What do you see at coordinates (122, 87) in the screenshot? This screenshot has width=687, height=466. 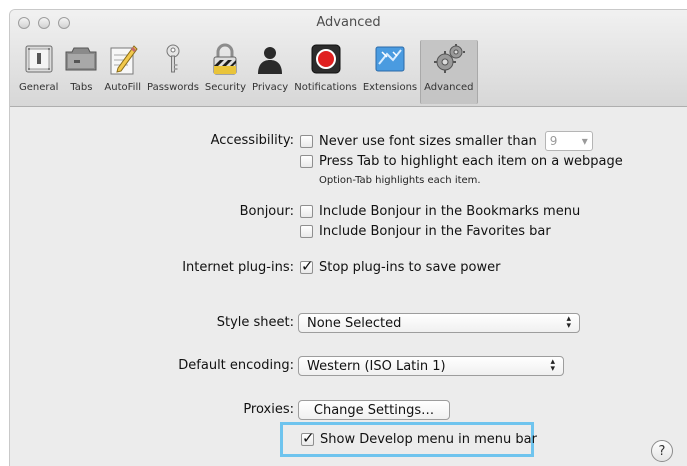 I see `tab-label: AutoFill` at bounding box center [122, 87].